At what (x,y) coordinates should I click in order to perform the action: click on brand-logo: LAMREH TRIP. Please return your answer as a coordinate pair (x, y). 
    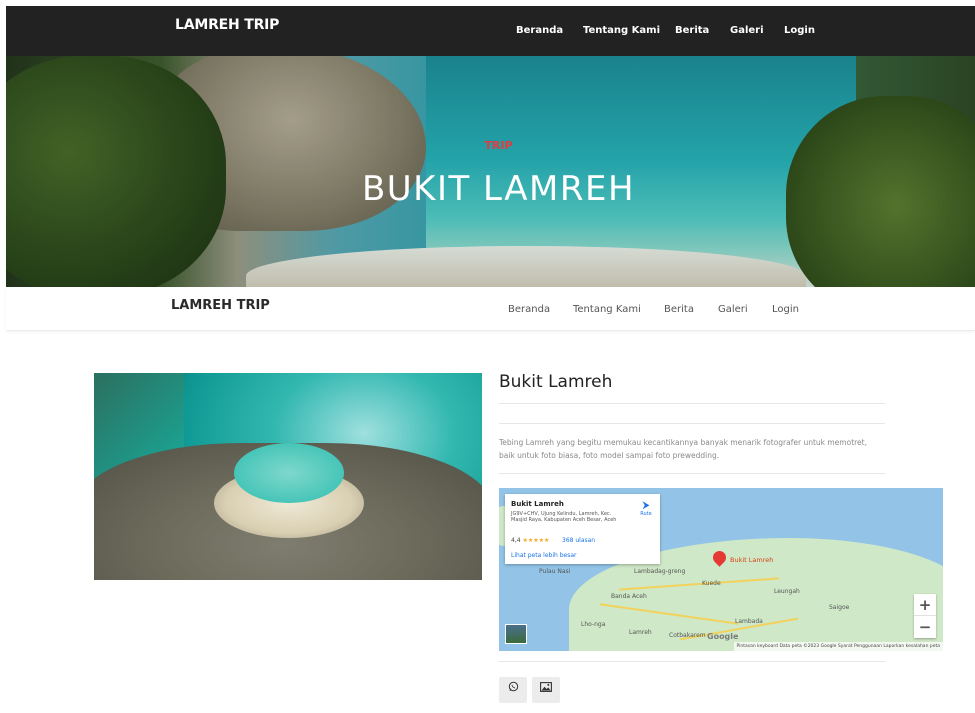
    Looking at the image, I should click on (227, 25).